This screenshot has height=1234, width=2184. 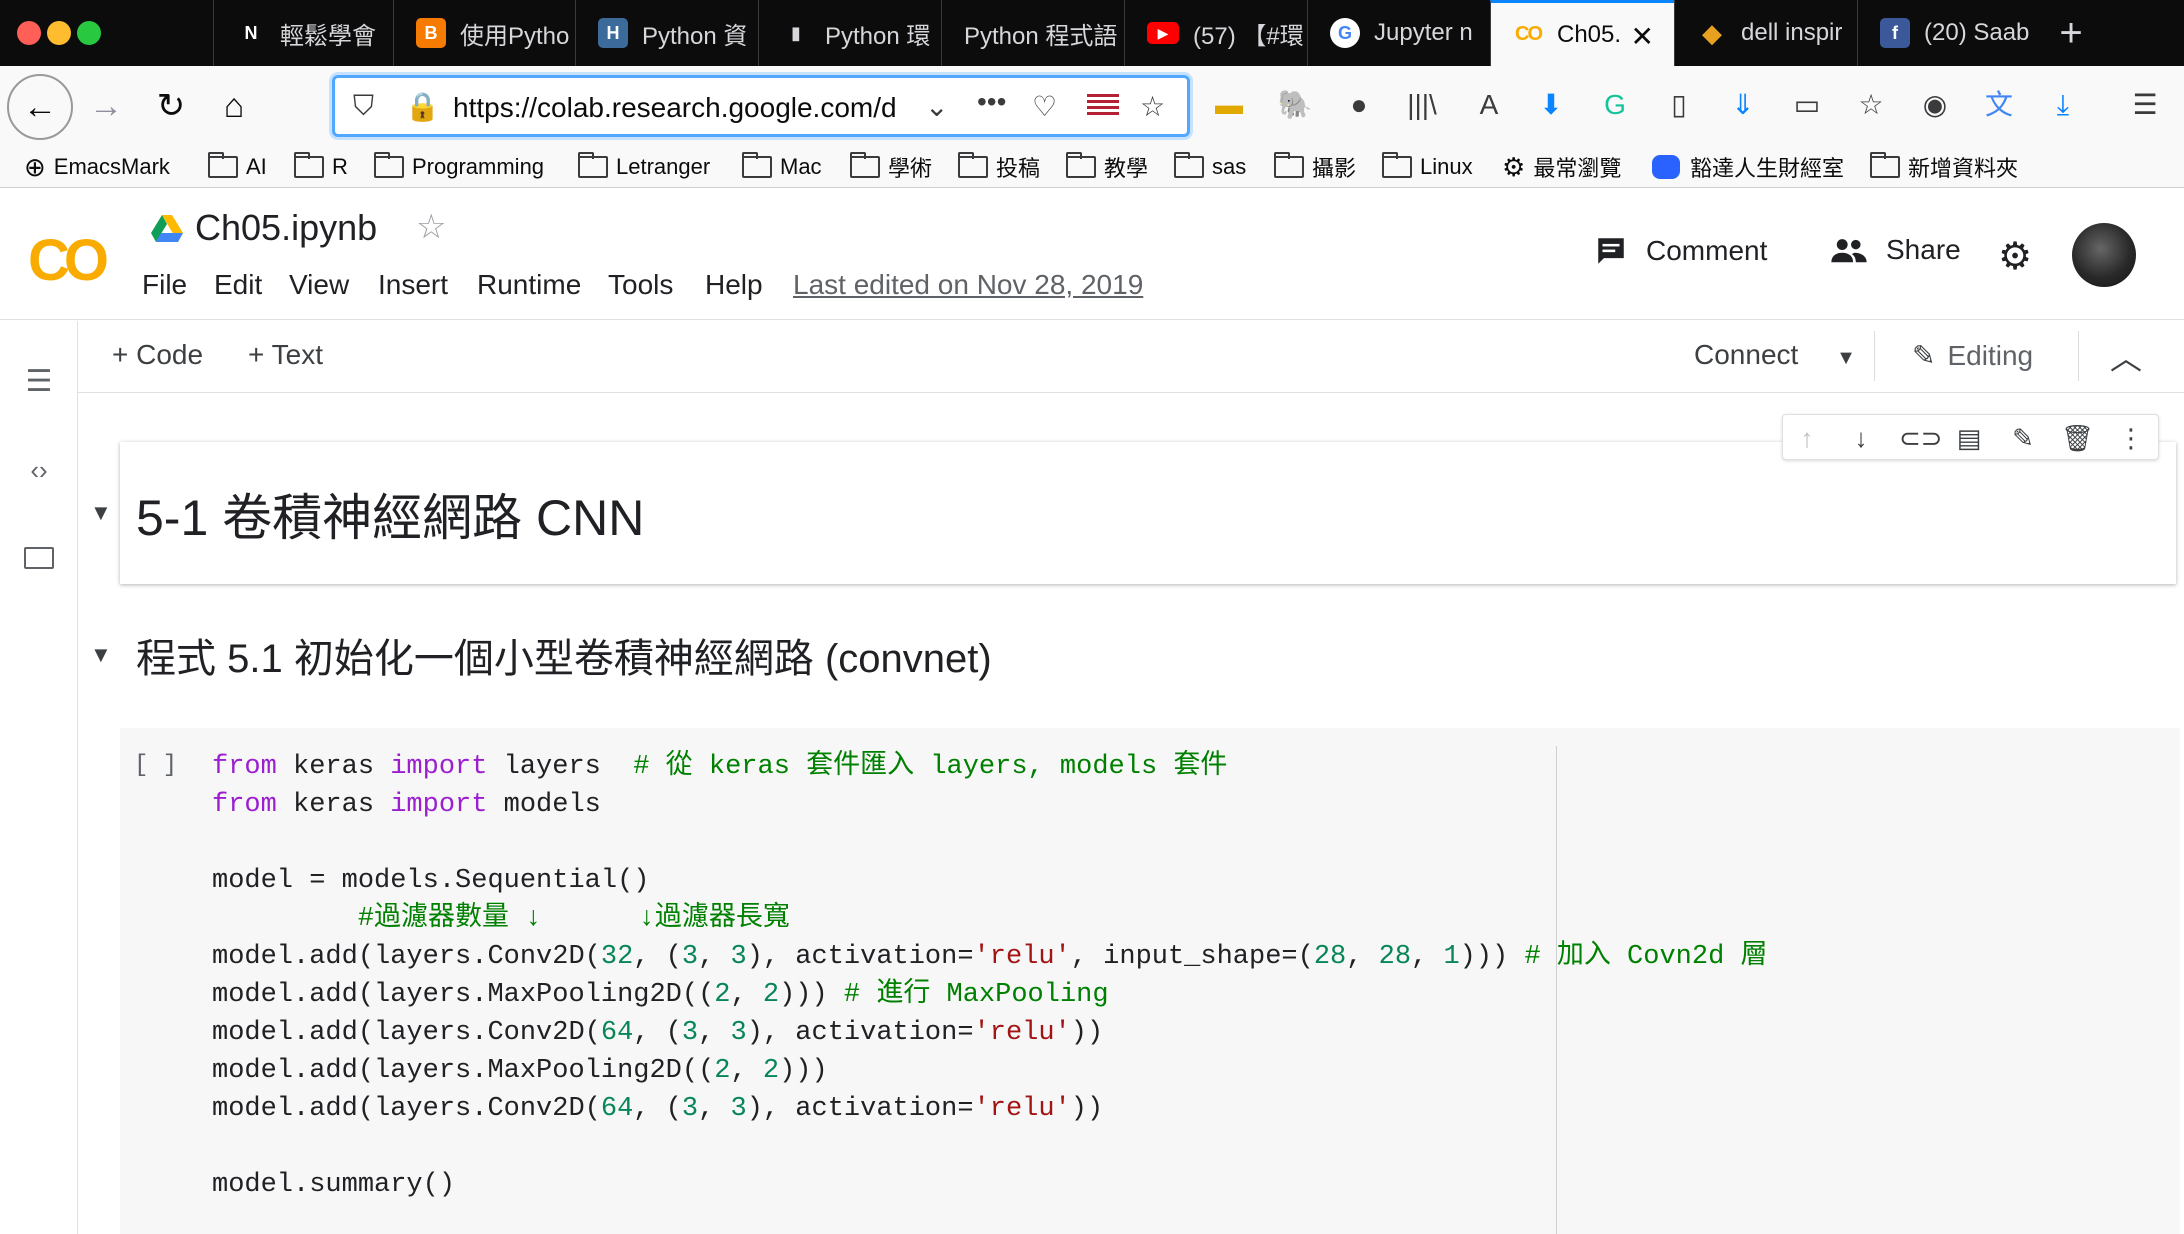 I want to click on menu-file: File, so click(x=164, y=285).